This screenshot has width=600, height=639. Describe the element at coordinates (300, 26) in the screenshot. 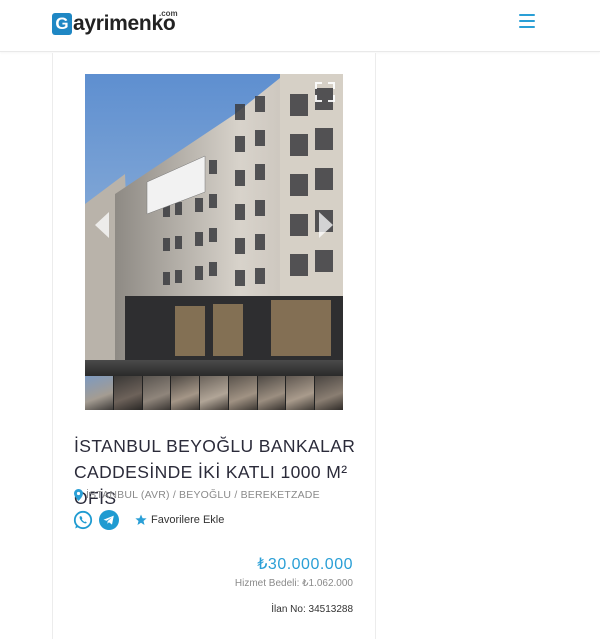

I see `site-header: G ayrimenko .com` at that location.